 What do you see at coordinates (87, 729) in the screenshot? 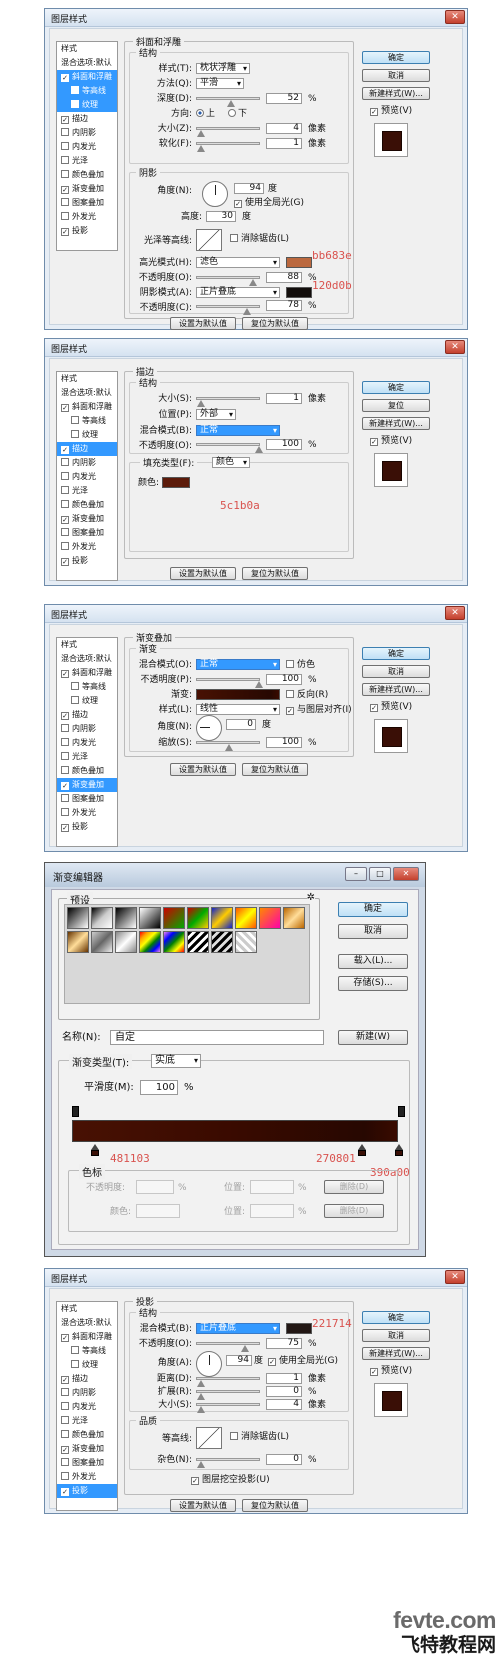
I see `sidebar-item-inner-shadow: 内阴影` at bounding box center [87, 729].